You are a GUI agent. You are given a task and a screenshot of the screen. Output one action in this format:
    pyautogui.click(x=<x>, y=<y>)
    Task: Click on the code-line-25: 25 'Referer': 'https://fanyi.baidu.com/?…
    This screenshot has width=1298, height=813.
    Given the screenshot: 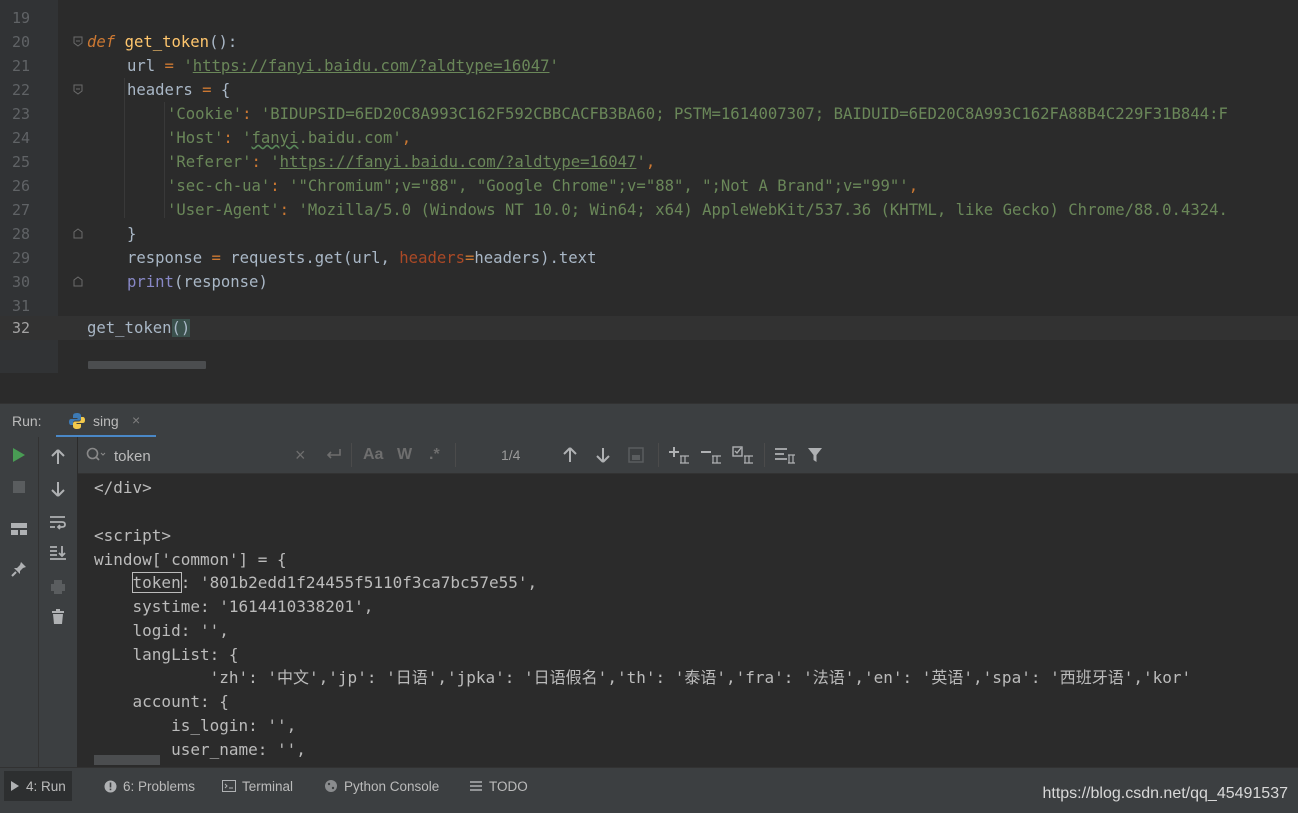 What is the action you would take?
    pyautogui.click(x=649, y=162)
    